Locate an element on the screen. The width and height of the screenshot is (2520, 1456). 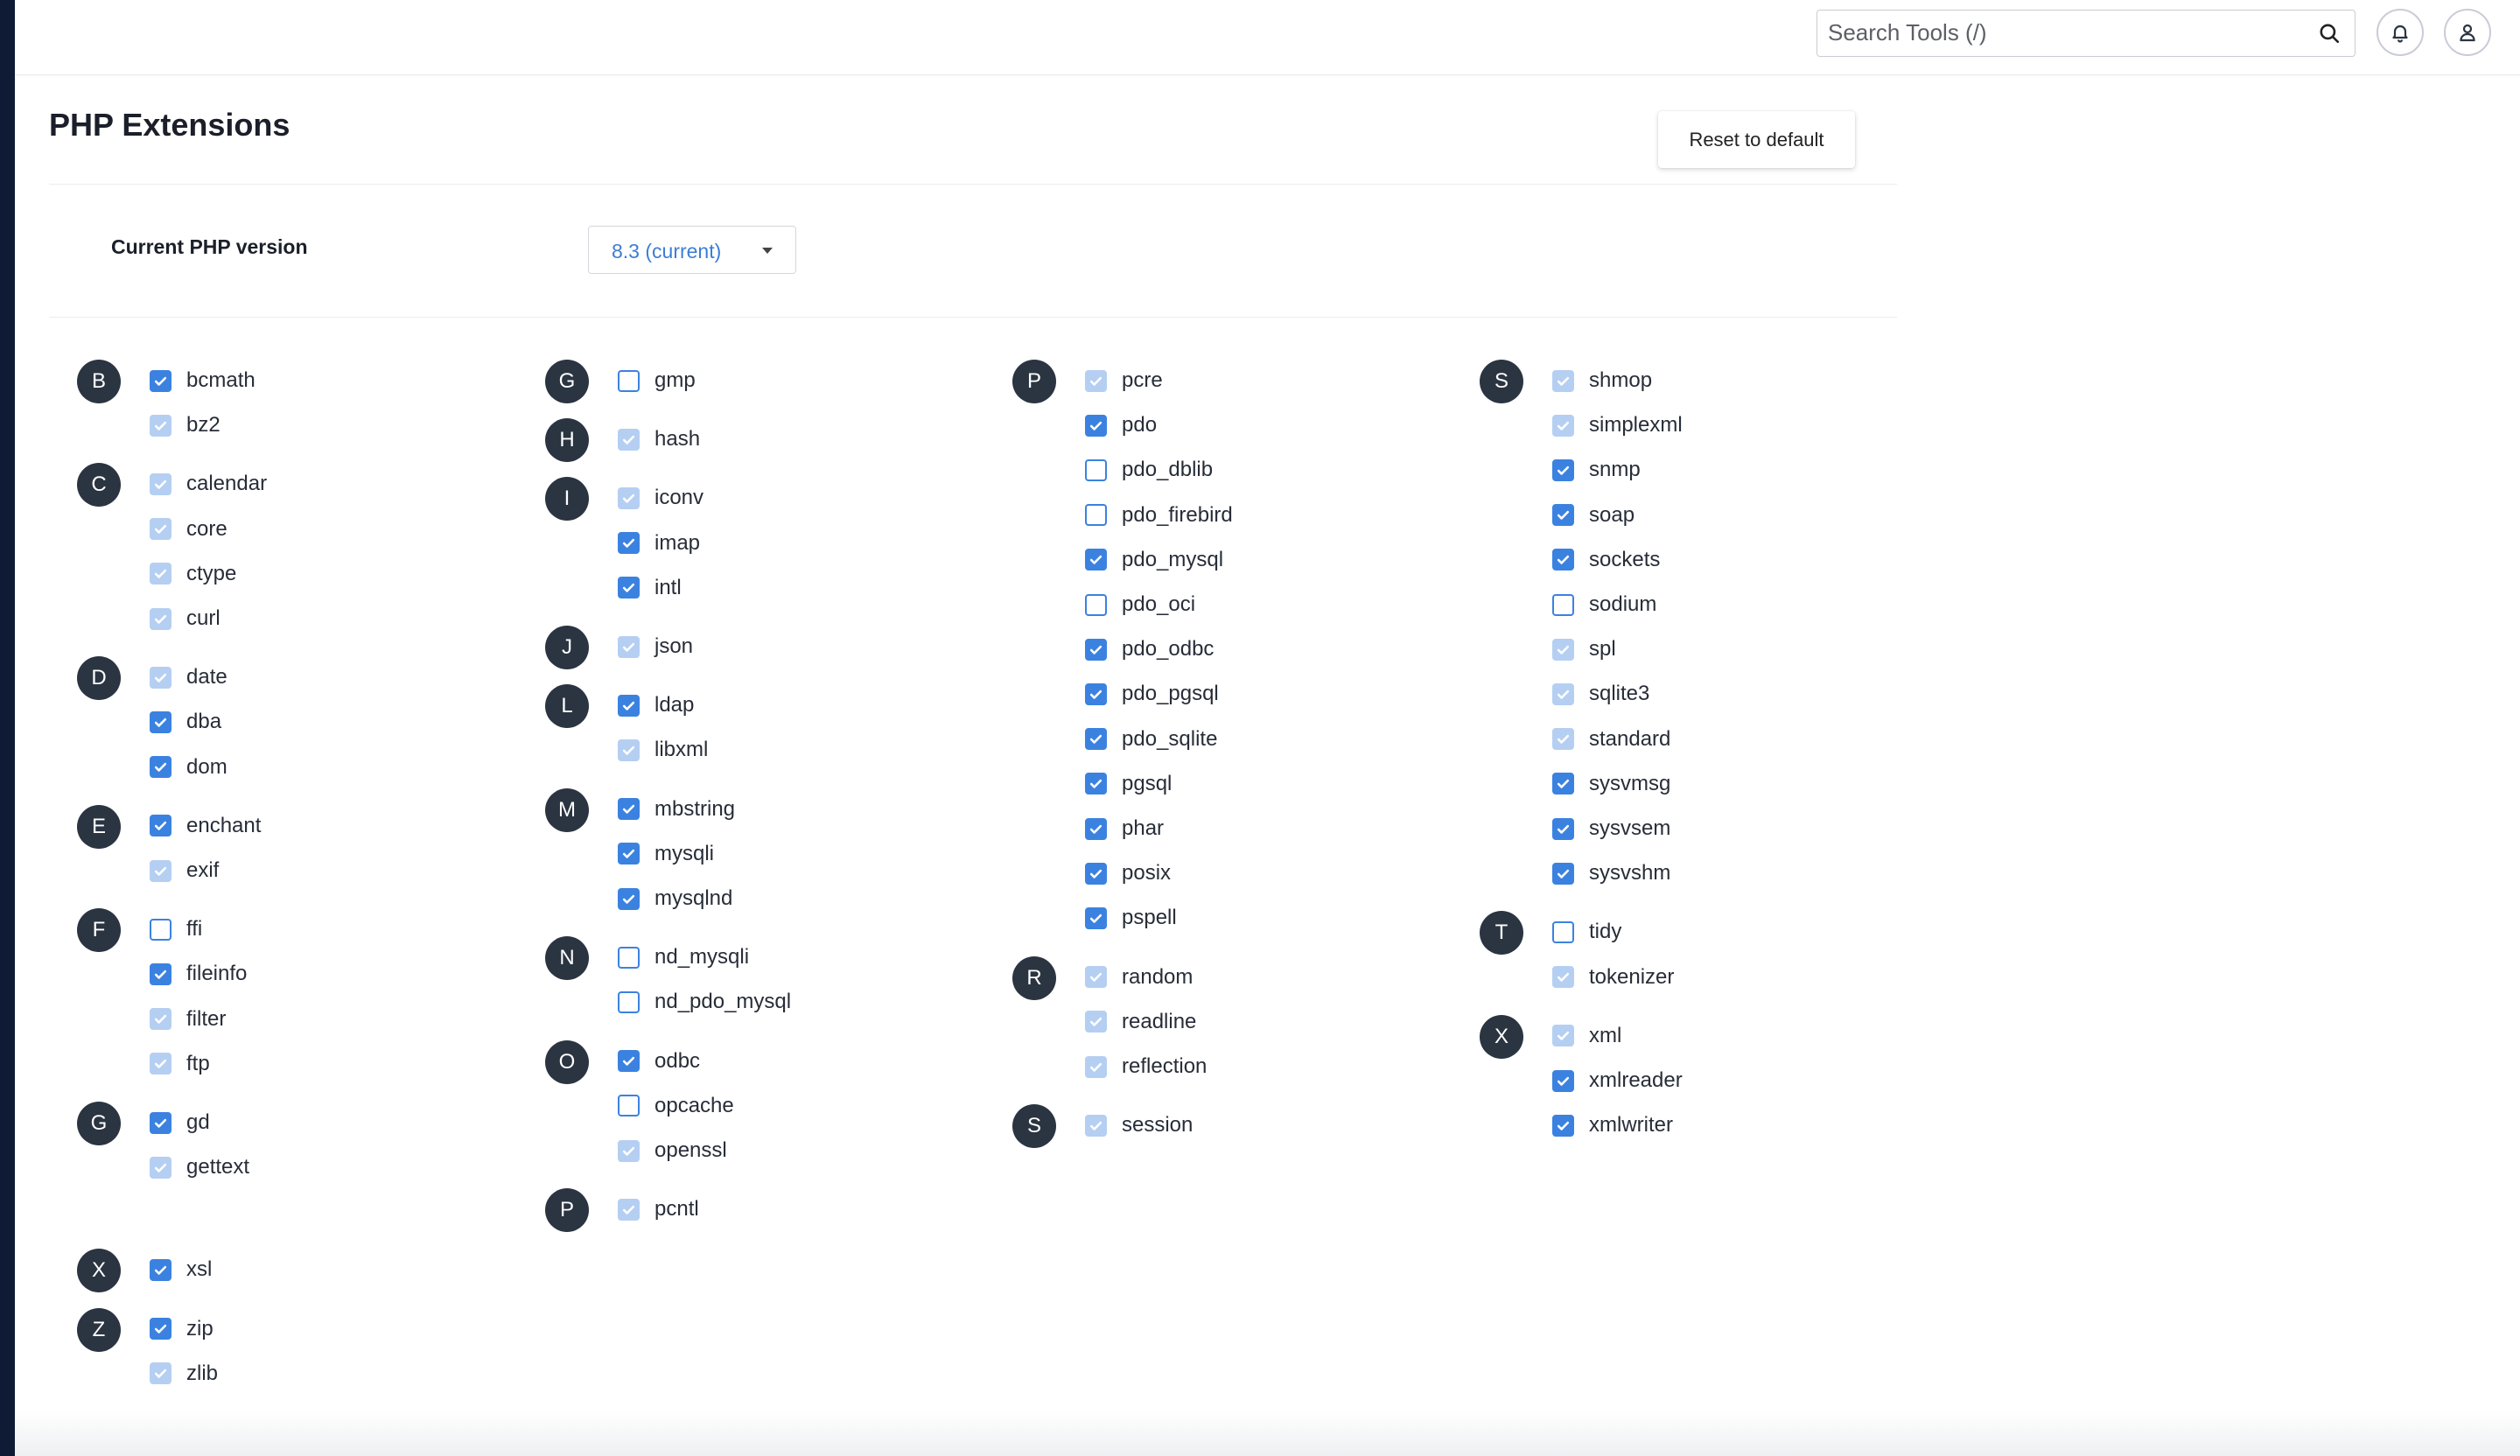
checkbox-pdo-odbc is located at coordinates (1096, 649).